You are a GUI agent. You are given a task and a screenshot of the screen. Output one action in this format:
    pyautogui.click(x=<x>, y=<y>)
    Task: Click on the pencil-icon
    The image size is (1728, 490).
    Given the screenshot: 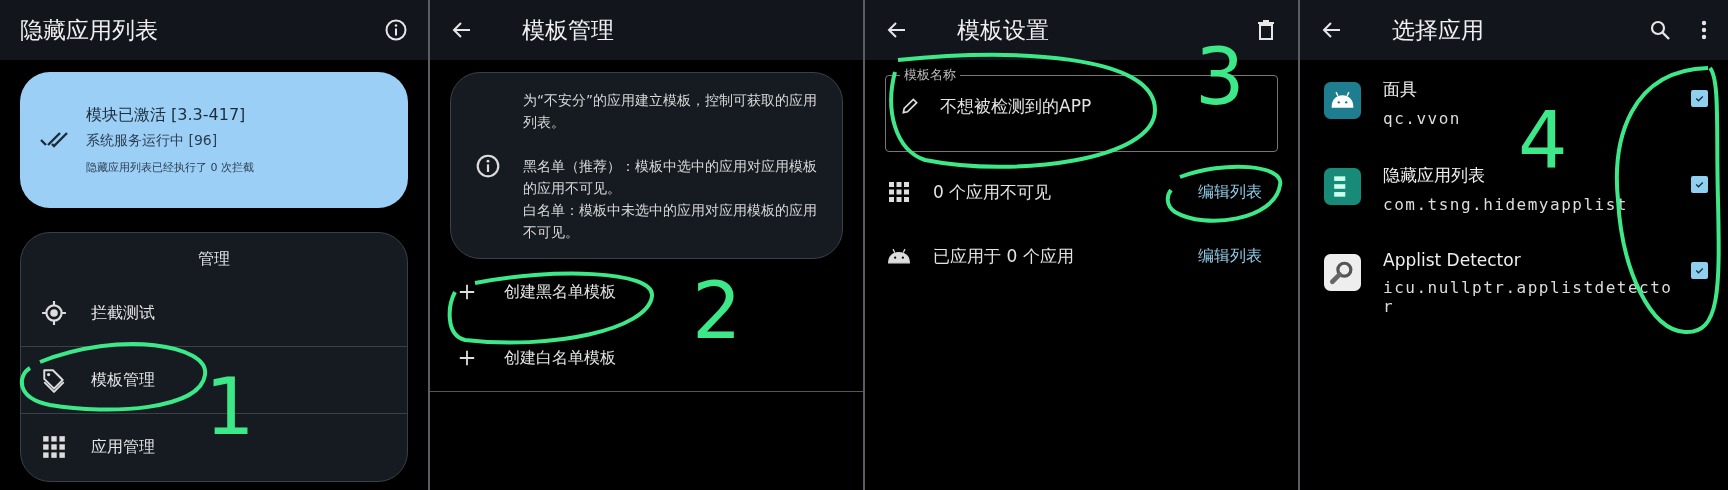 What is the action you would take?
    pyautogui.click(x=910, y=106)
    